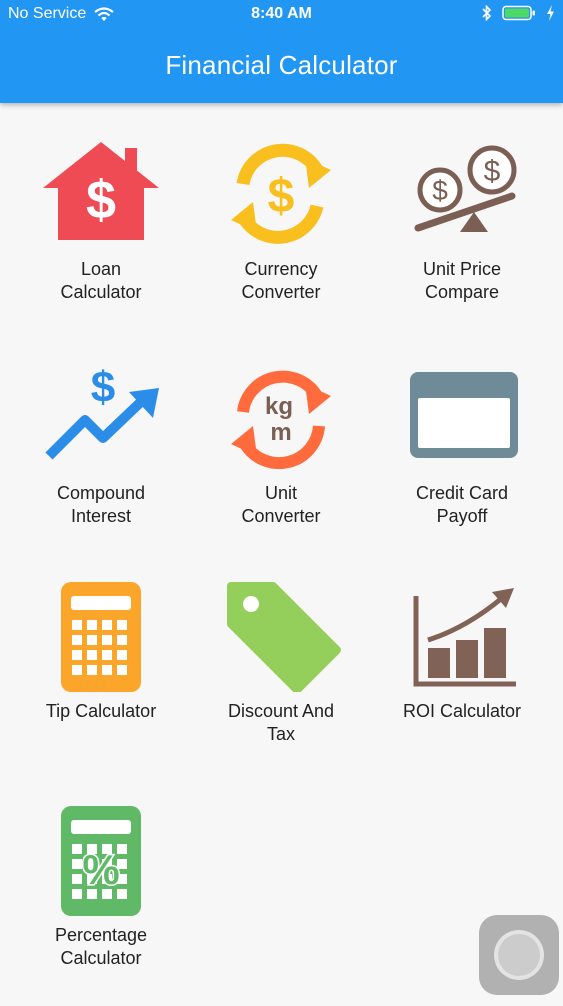  I want to click on currency-exchange-icon: $, so click(281, 193).